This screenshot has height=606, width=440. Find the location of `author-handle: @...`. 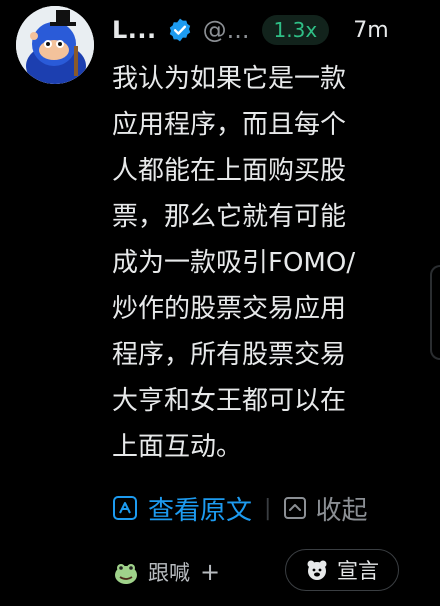

author-handle: @... is located at coordinates (226, 30).